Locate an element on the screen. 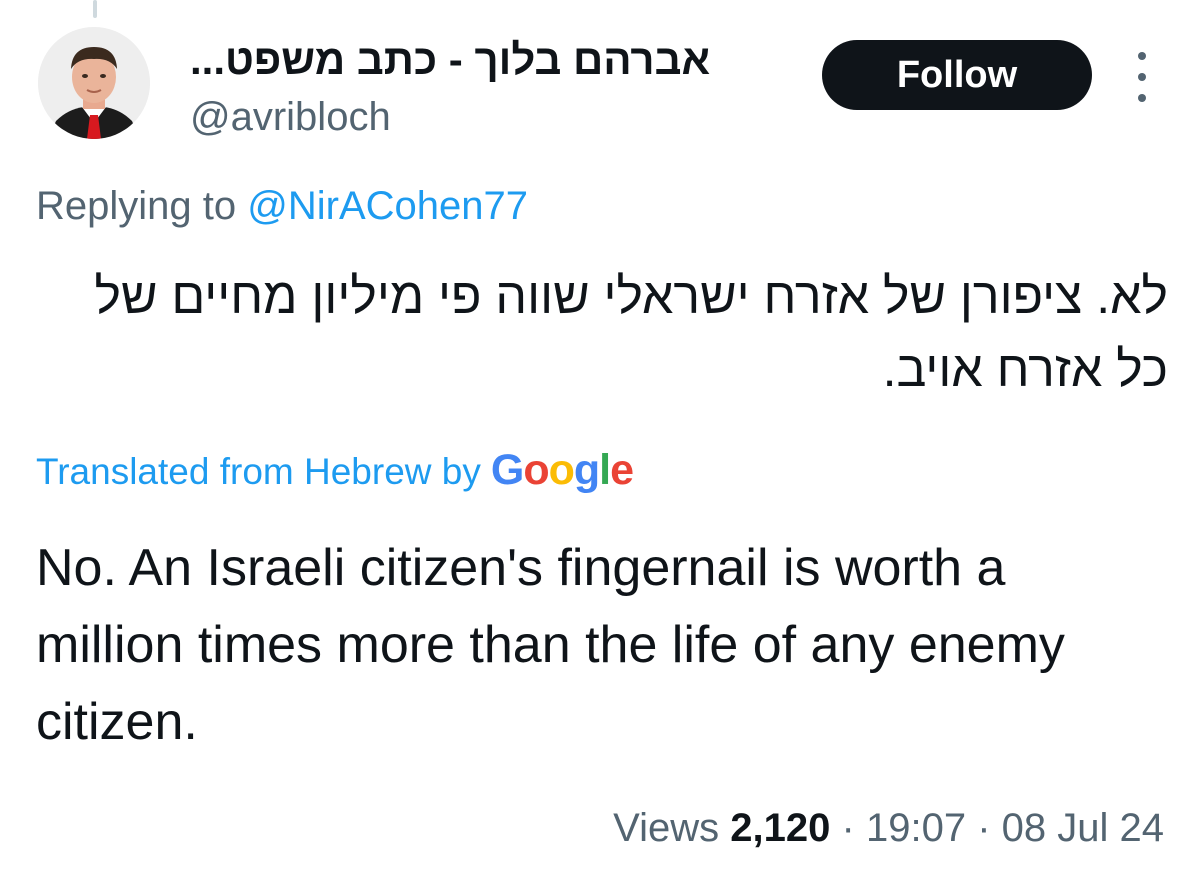 Image resolution: width=1200 pixels, height=883 pixels. avatar is located at coordinates (94, 83).